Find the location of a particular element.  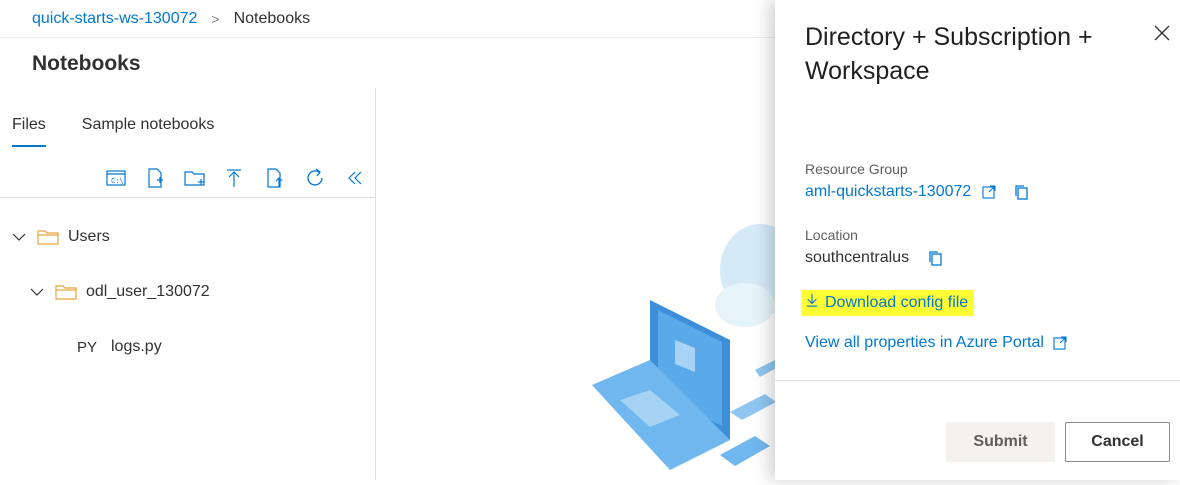

file-tabs: Files Sample notebooks is located at coordinates (113, 131).